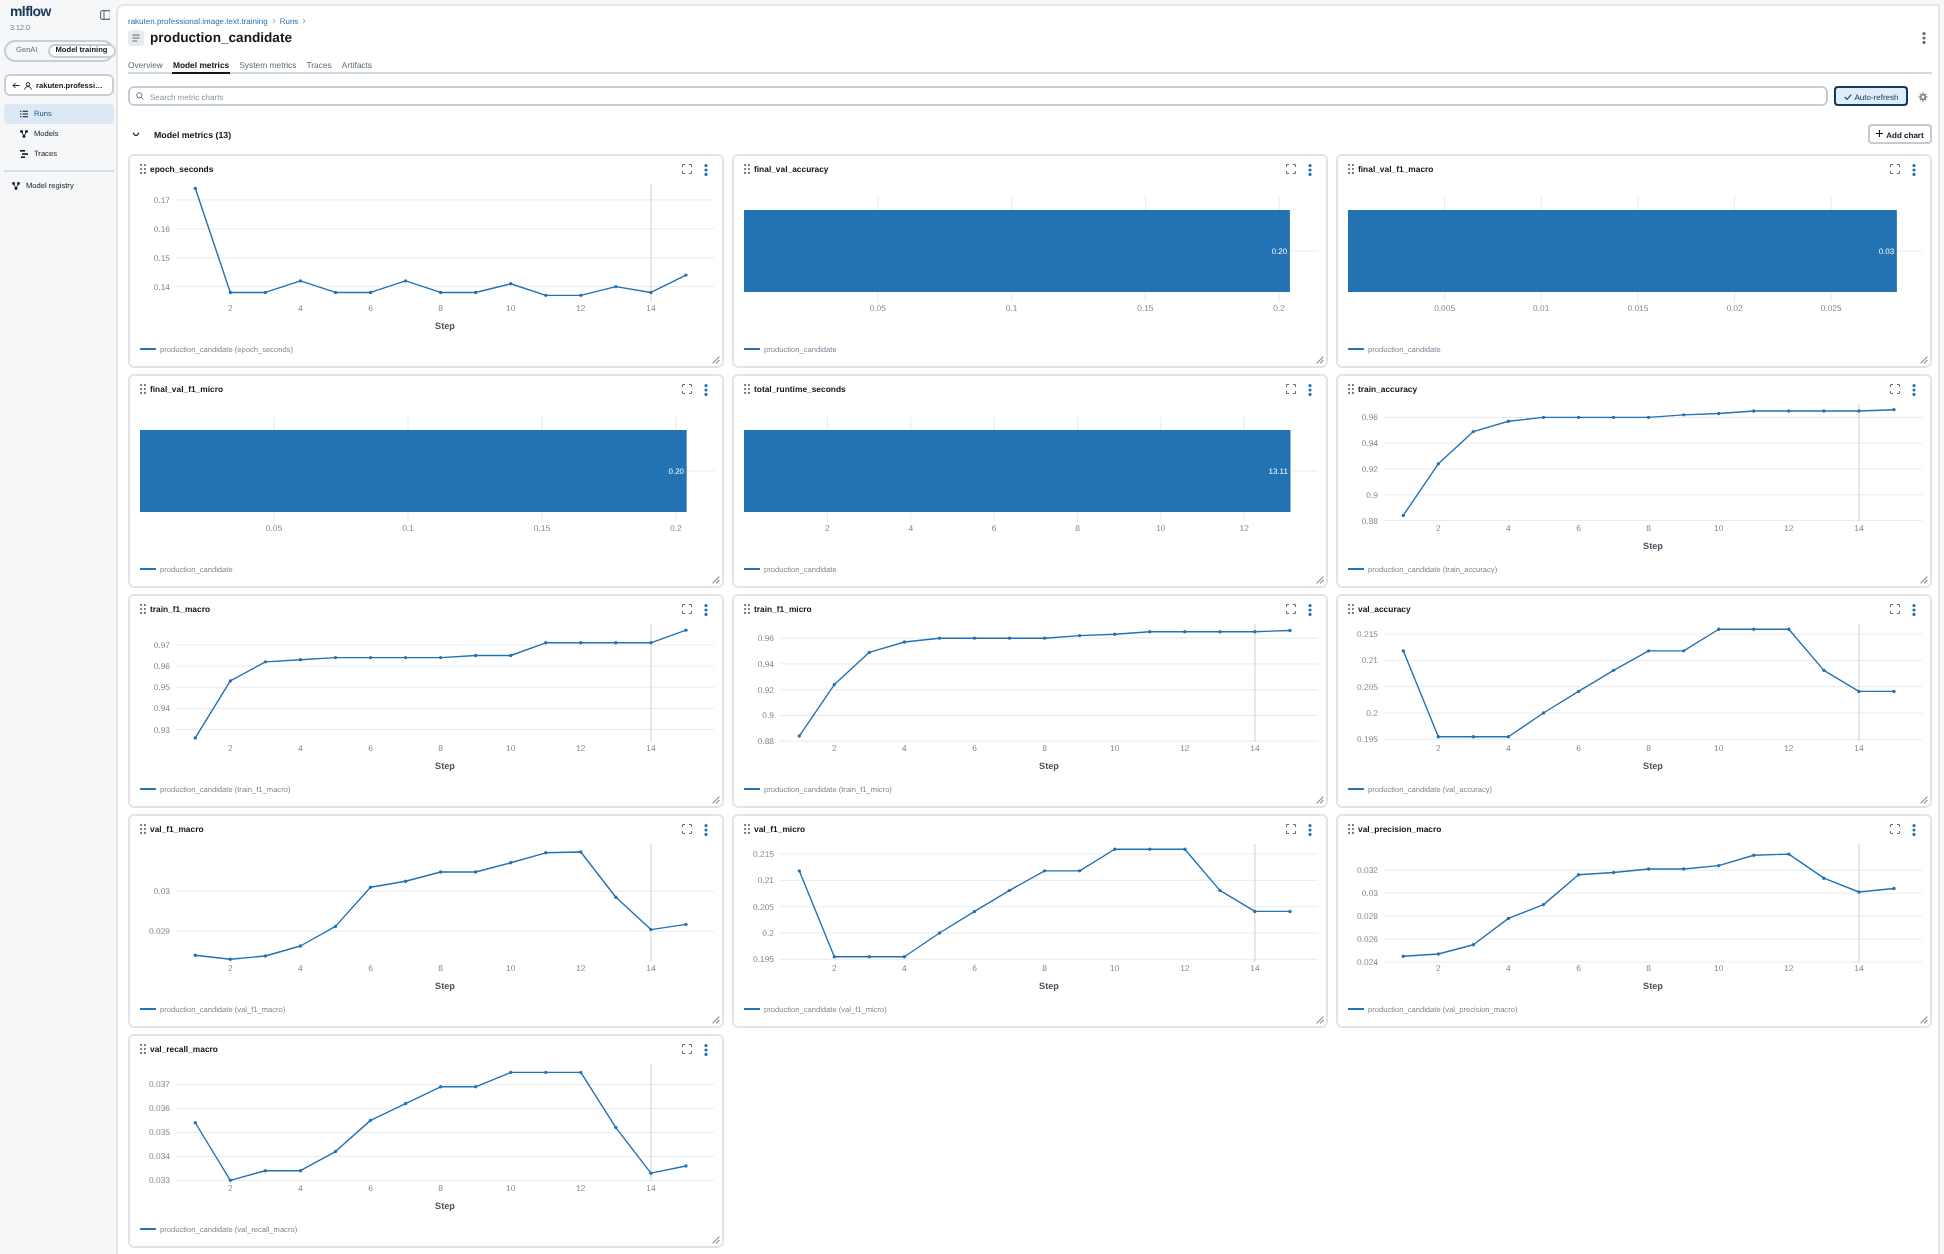  What do you see at coordinates (24, 114) in the screenshot?
I see `list-icon` at bounding box center [24, 114].